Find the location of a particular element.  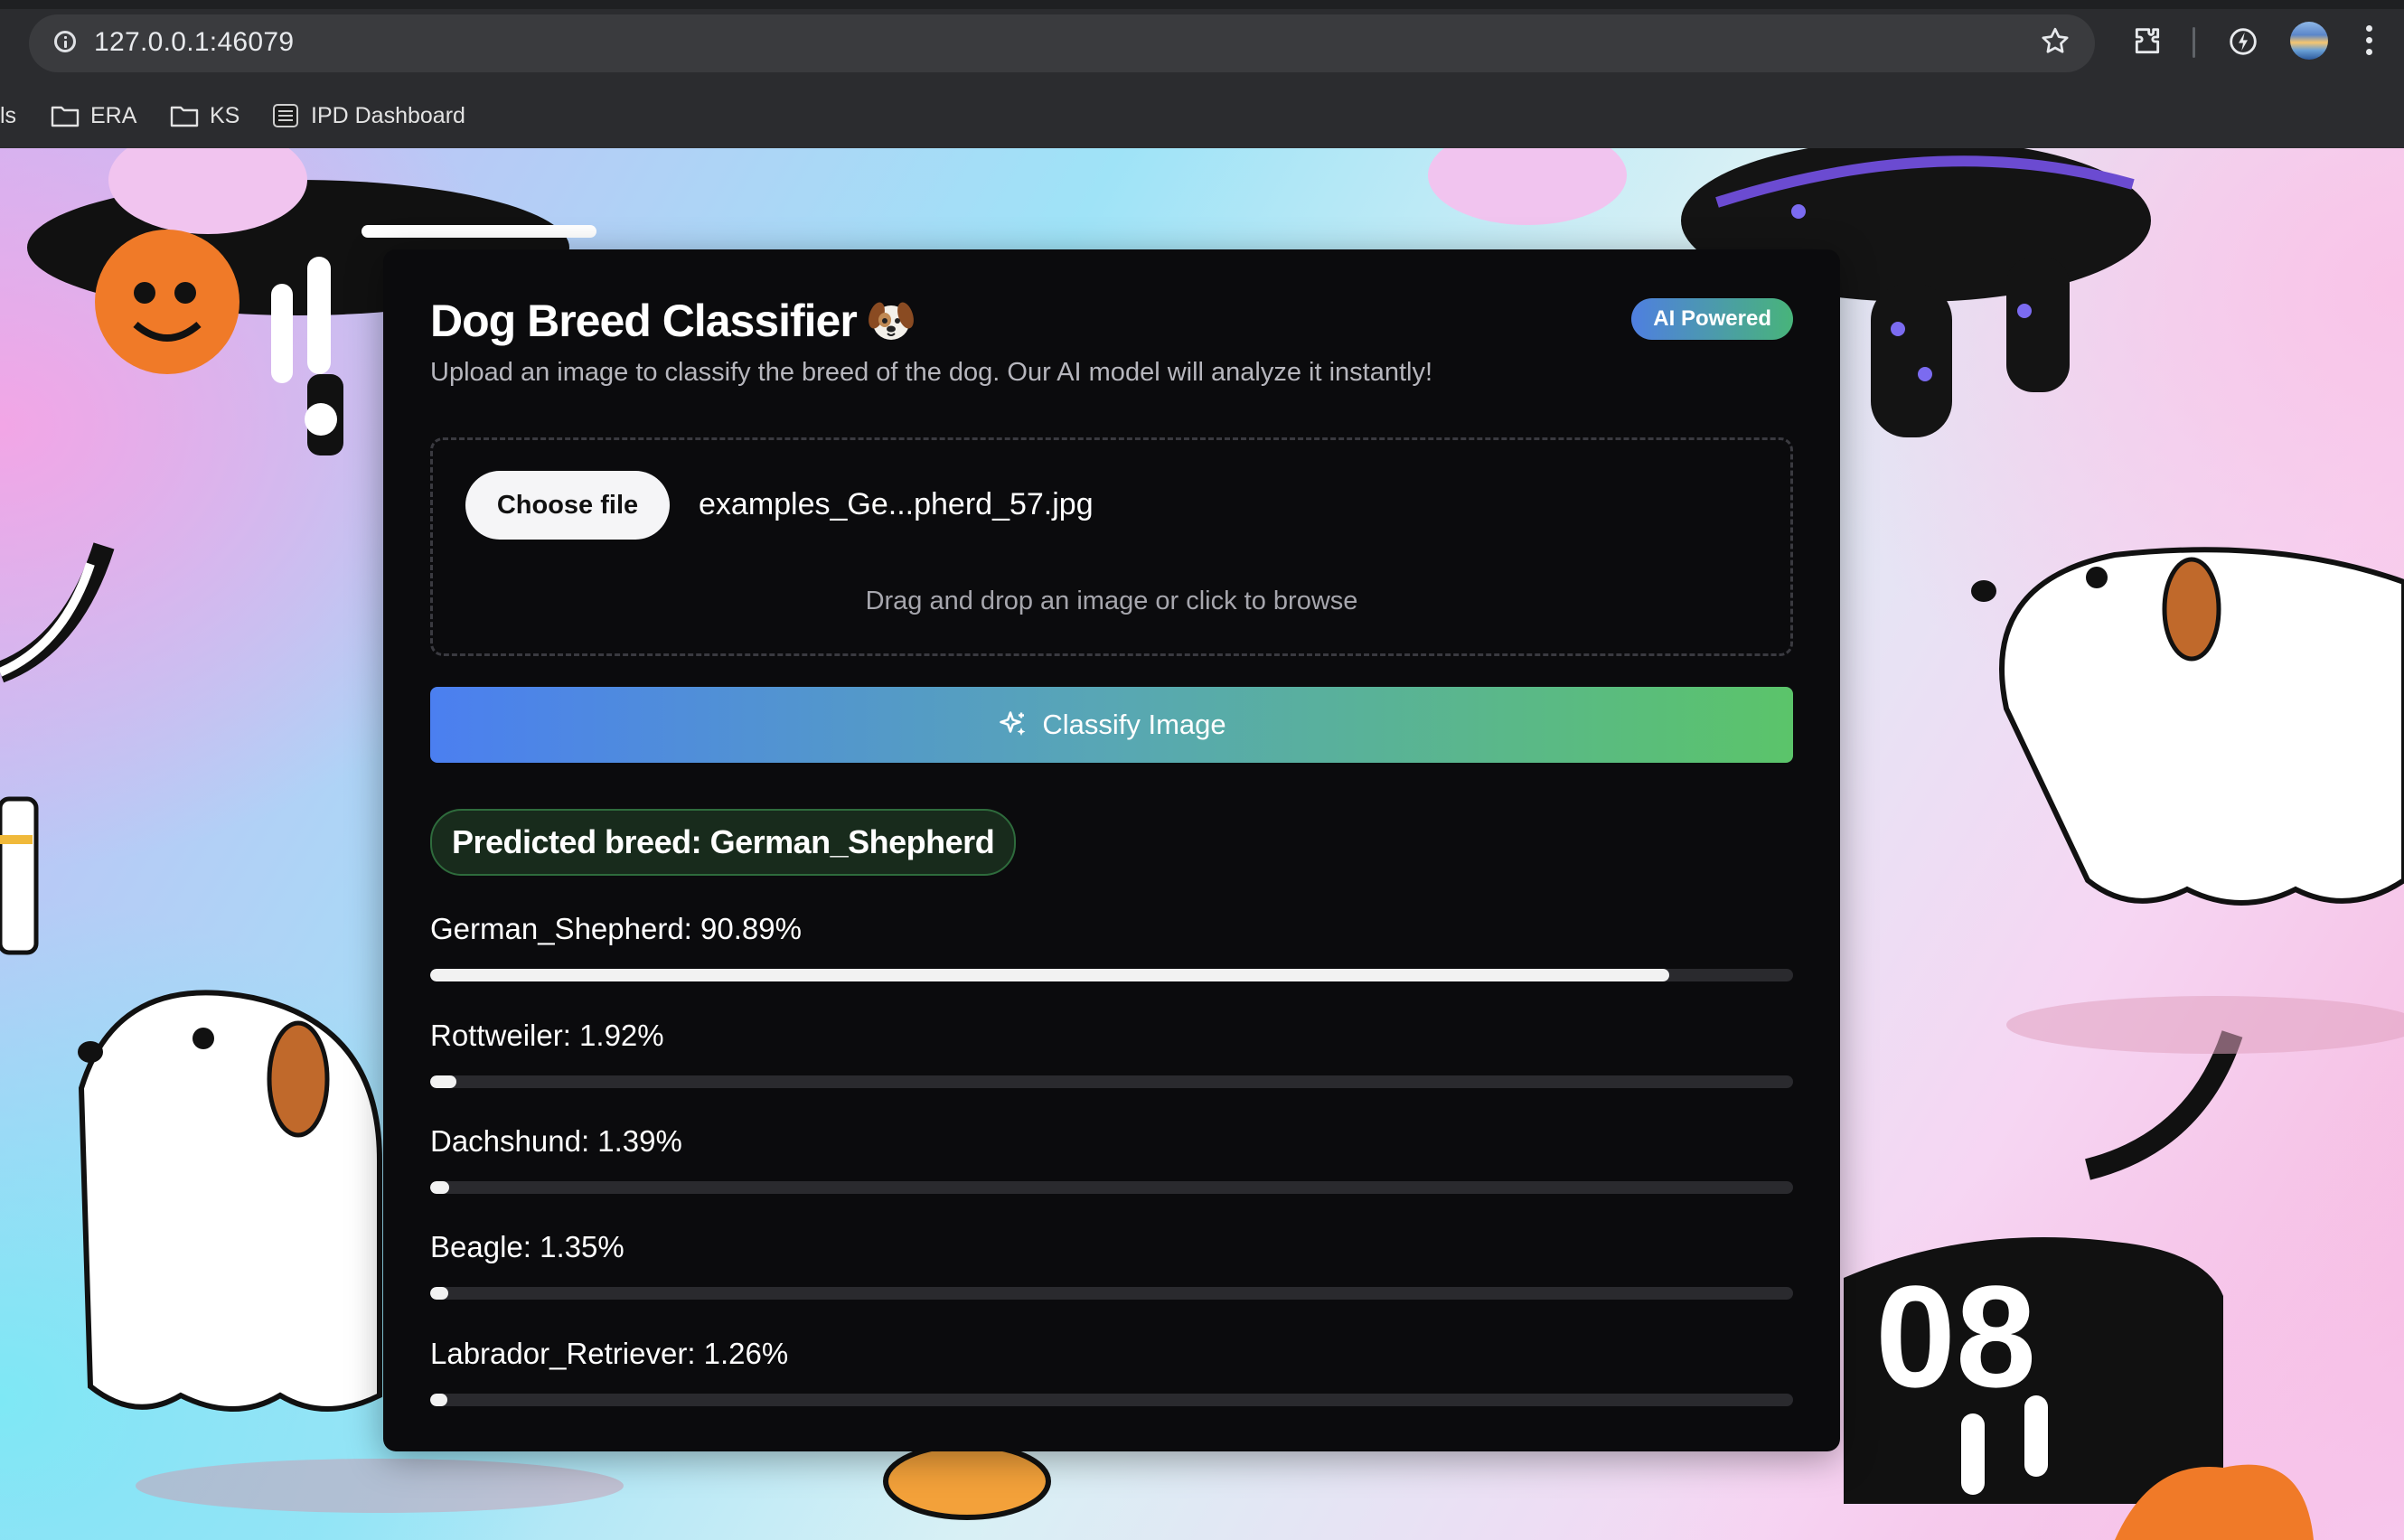

result-label: German_Shepherd: 90.89% is located at coordinates (616, 928).